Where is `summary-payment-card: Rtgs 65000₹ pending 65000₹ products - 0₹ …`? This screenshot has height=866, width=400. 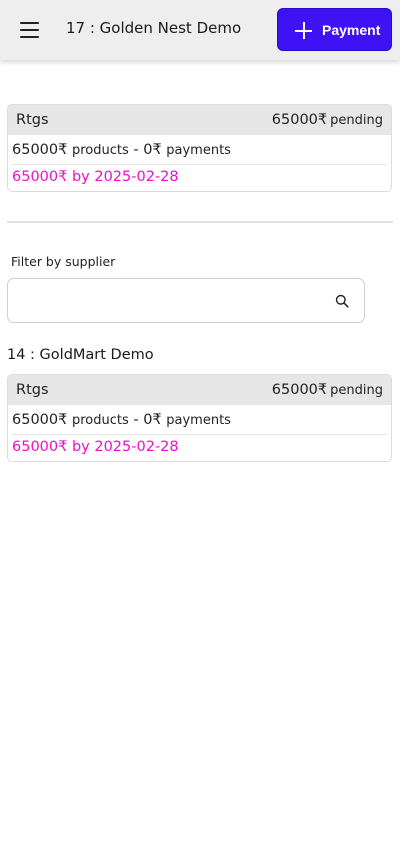 summary-payment-card: Rtgs 65000₹ pending 65000₹ products - 0₹ … is located at coordinates (199, 148).